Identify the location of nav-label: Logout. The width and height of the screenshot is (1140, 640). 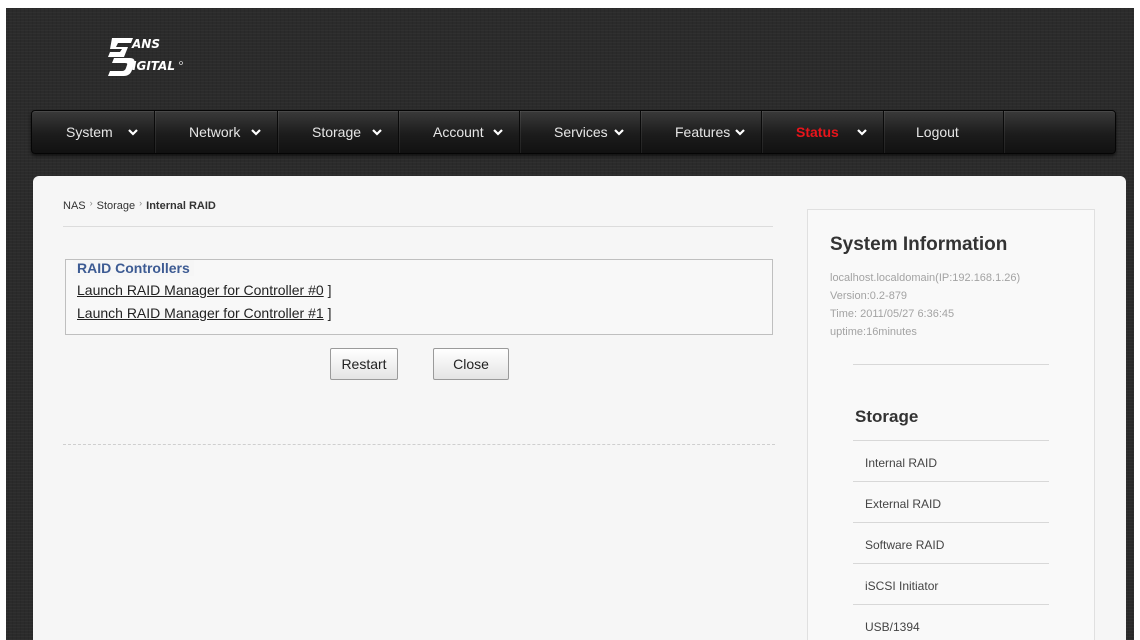
(937, 132).